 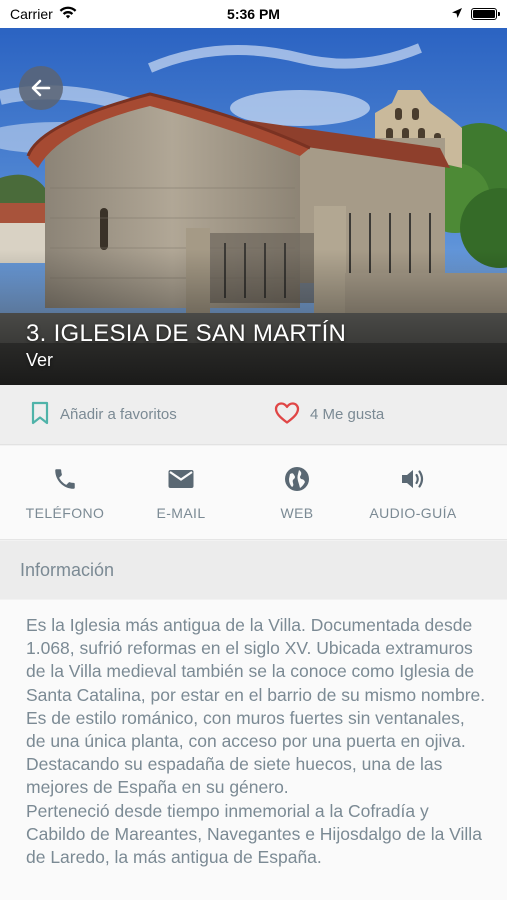 What do you see at coordinates (118, 414) in the screenshot?
I see `add-to-favorites-label: Añadir a favoritos` at bounding box center [118, 414].